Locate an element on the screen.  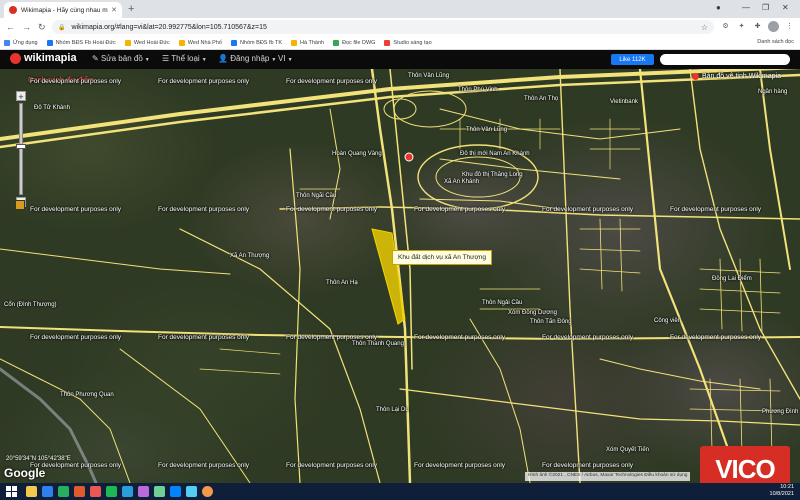
bookmark-item: Nhóm BĐS Fb Hoài Đức is located at coordinates (81, 42).